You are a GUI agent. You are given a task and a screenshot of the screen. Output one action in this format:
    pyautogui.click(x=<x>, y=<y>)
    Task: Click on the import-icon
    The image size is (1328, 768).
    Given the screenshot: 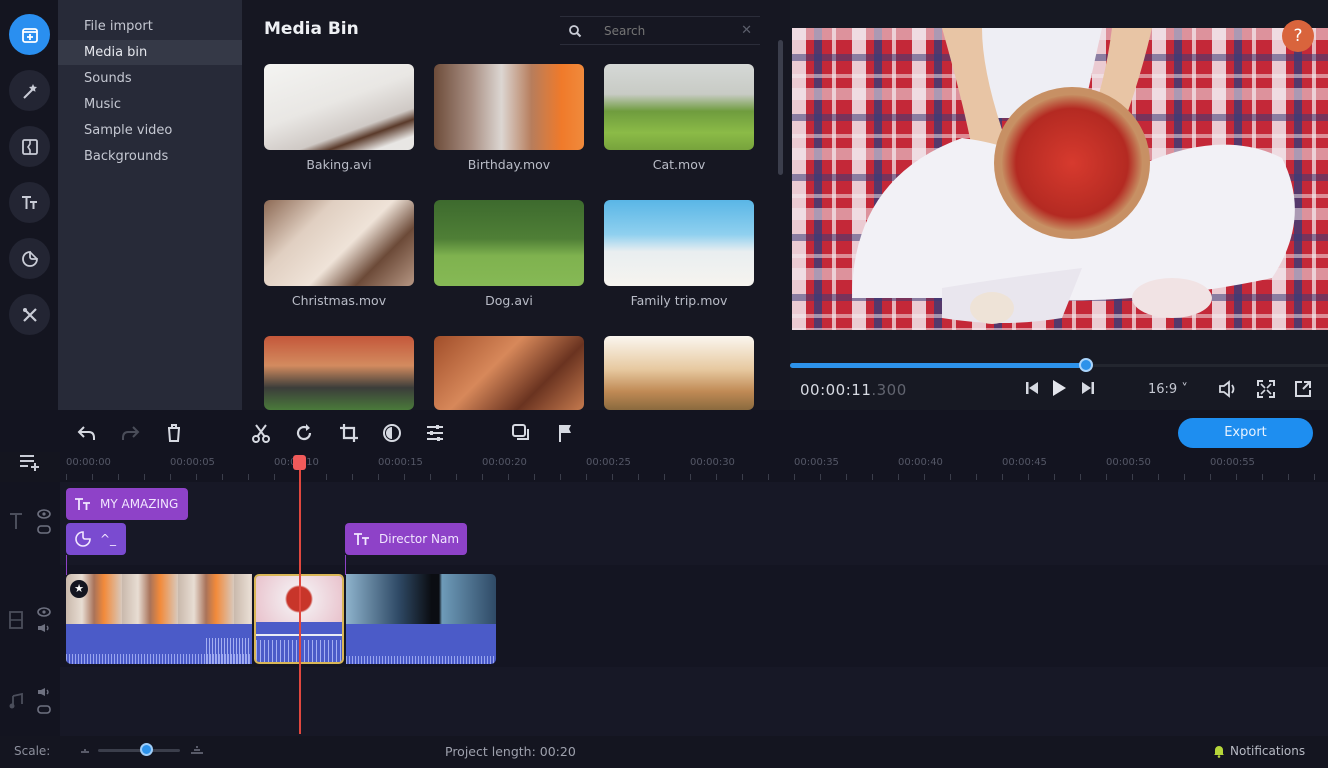 What is the action you would take?
    pyautogui.click(x=29, y=35)
    